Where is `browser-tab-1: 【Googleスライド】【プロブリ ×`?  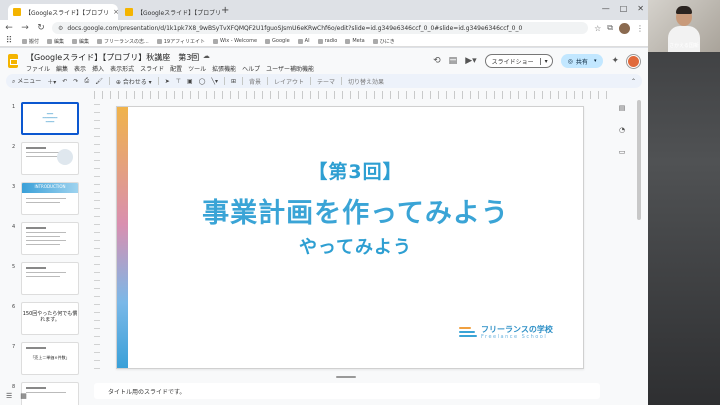
browser-tab-1: 【Googleスライド】【プロブリ × is located at coordinates (63, 12).